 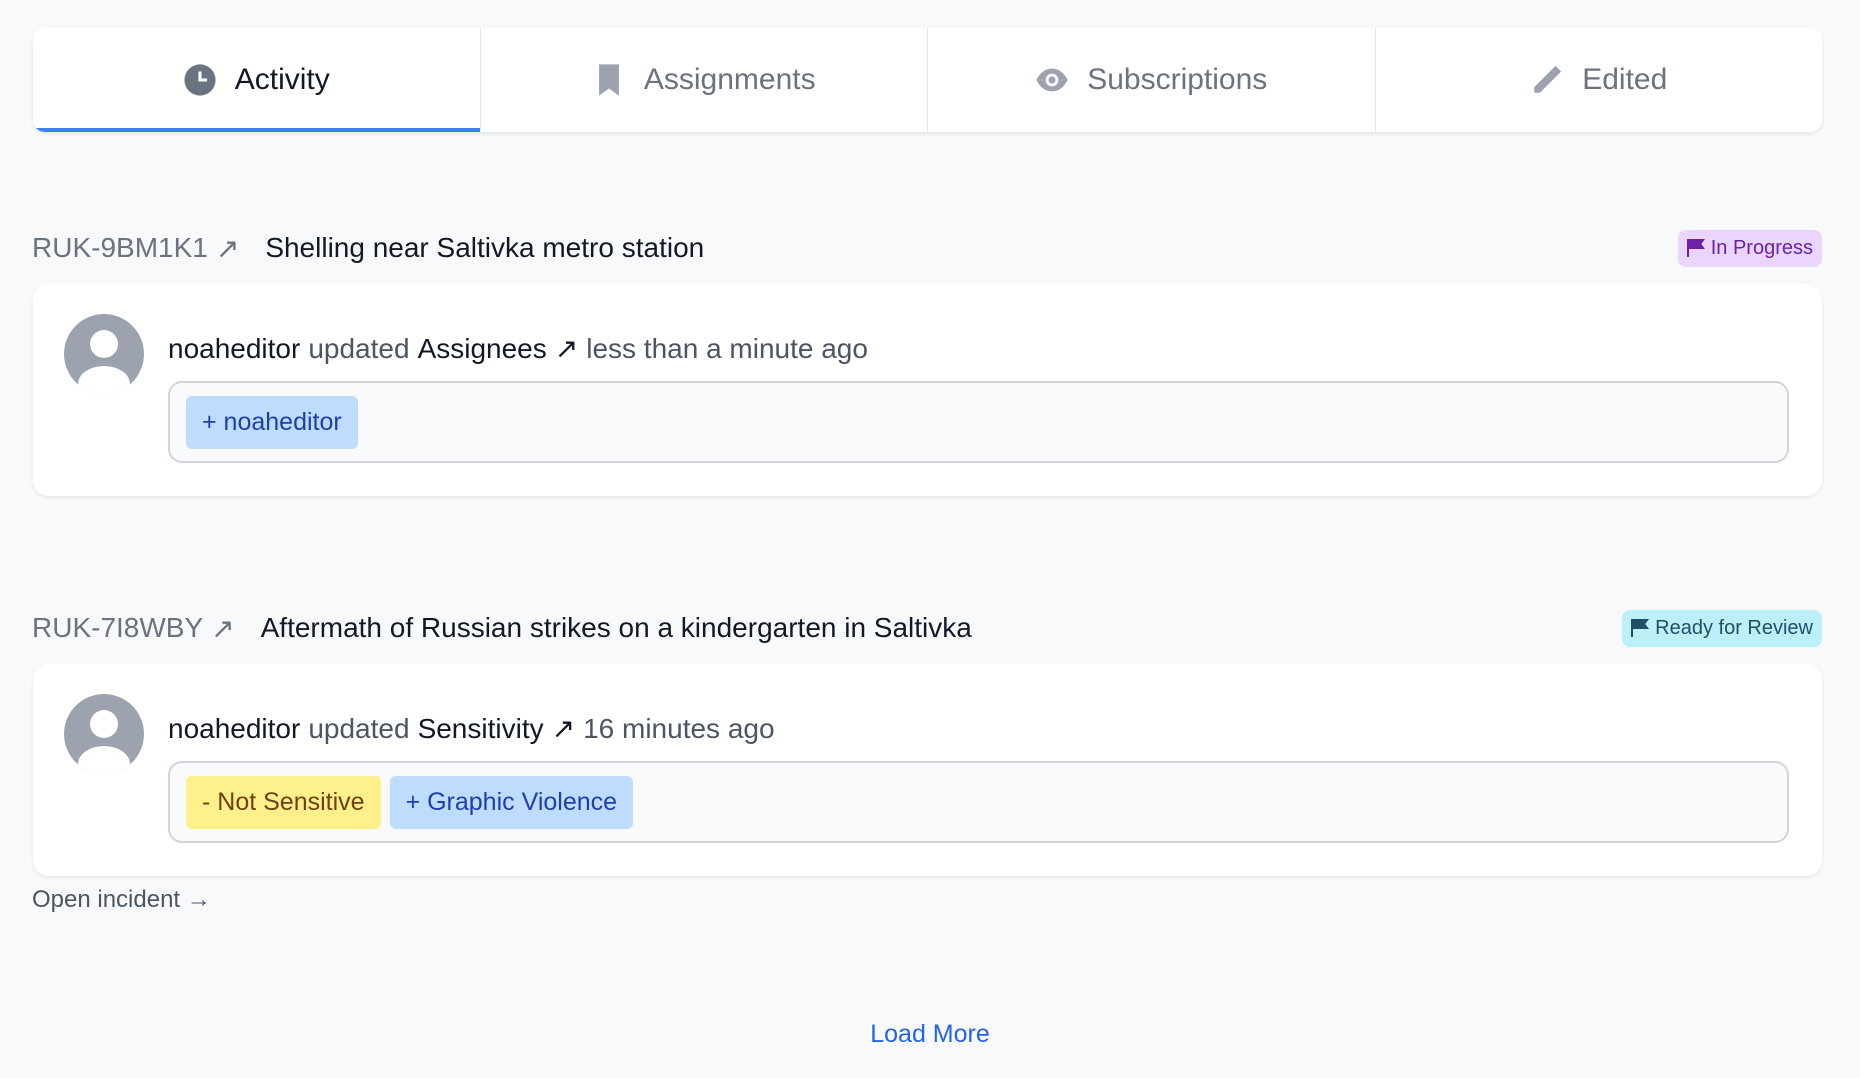 I want to click on tab-label: Edited, so click(x=1625, y=79).